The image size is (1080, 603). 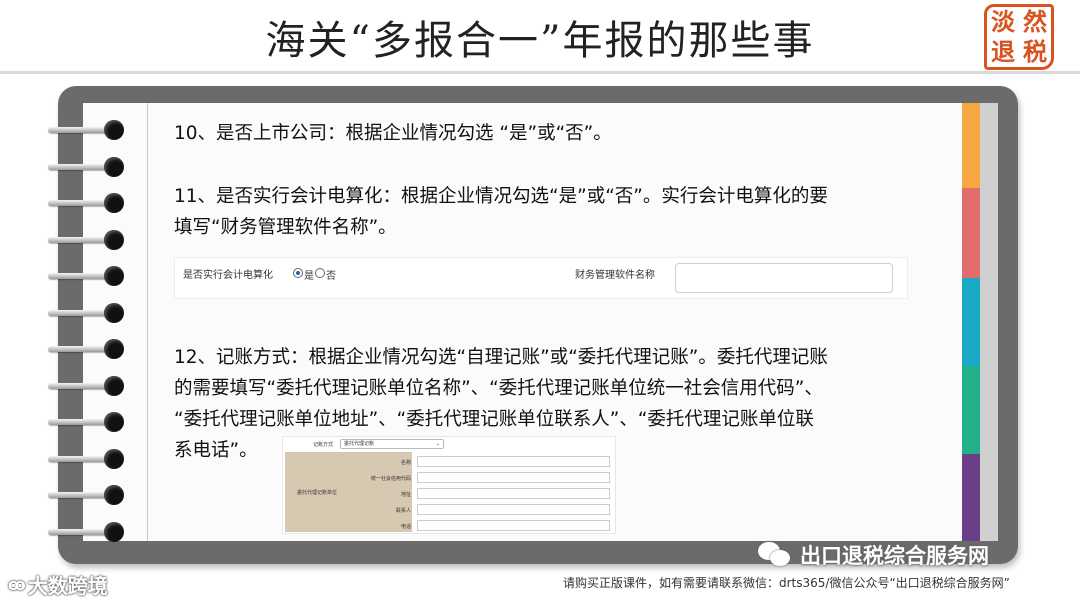 I want to click on software-name-label: 财务管理软件名称, so click(x=615, y=275).